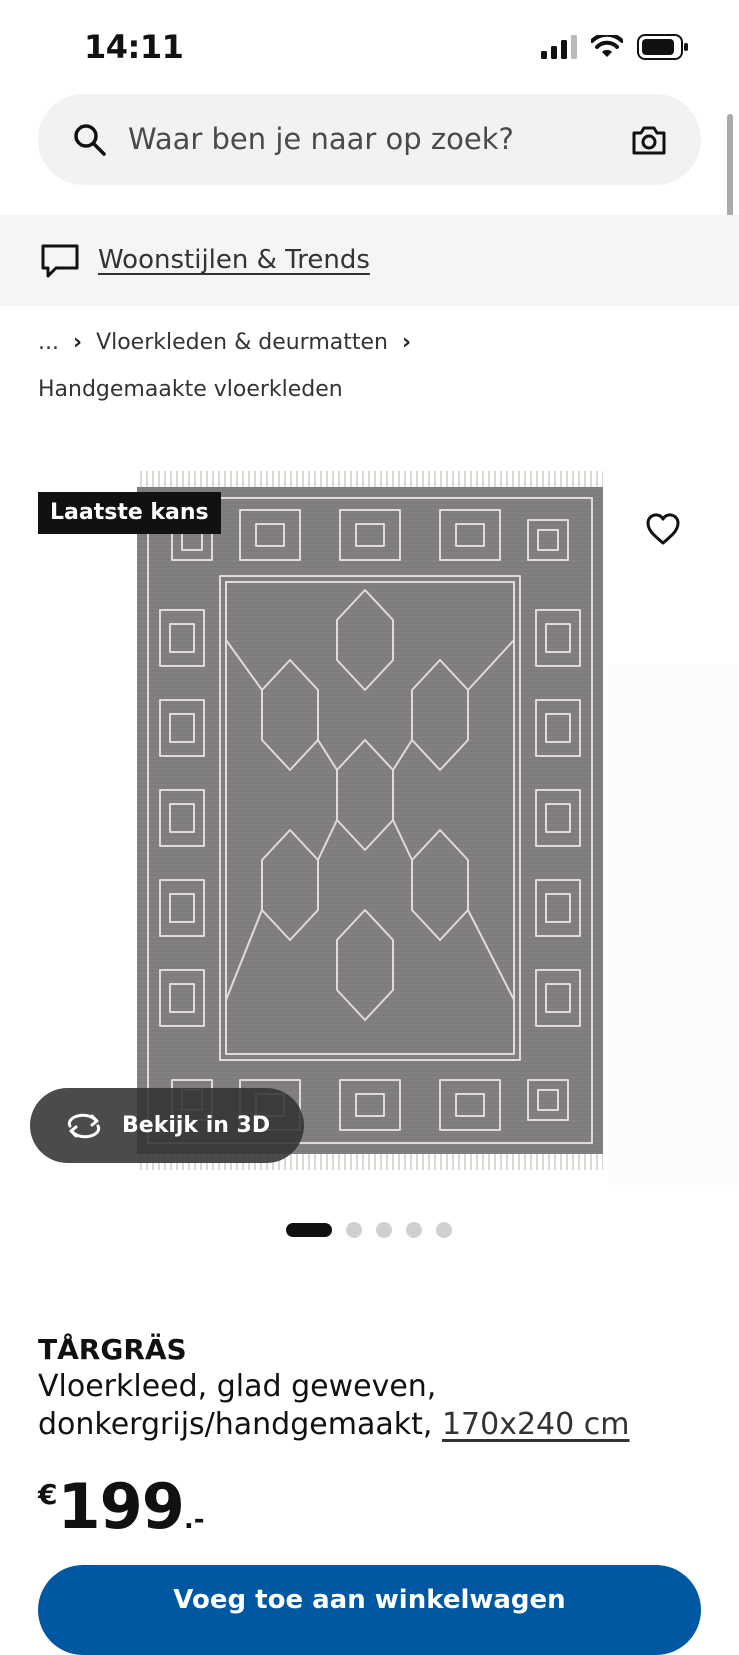 This screenshot has height=1655, width=739. Describe the element at coordinates (369, 46) in the screenshot. I see `status-bar: 14:11` at that location.